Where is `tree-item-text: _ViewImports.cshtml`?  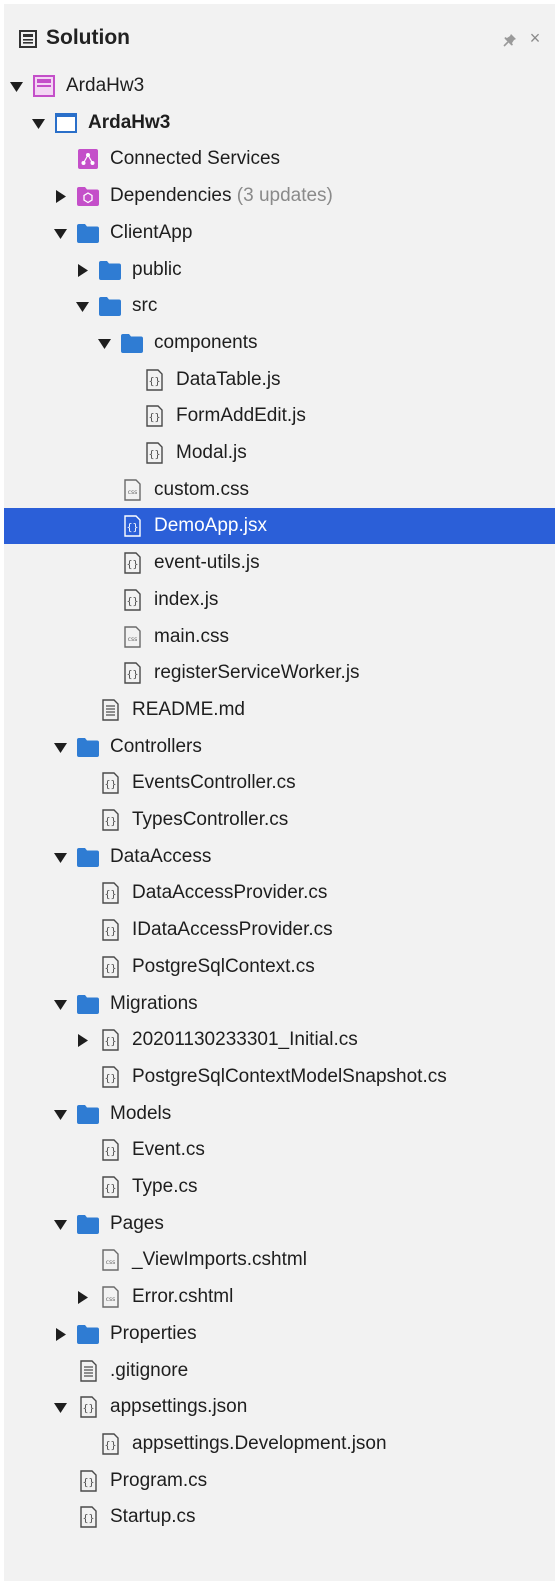 tree-item-text: _ViewImports.cshtml is located at coordinates (219, 1260).